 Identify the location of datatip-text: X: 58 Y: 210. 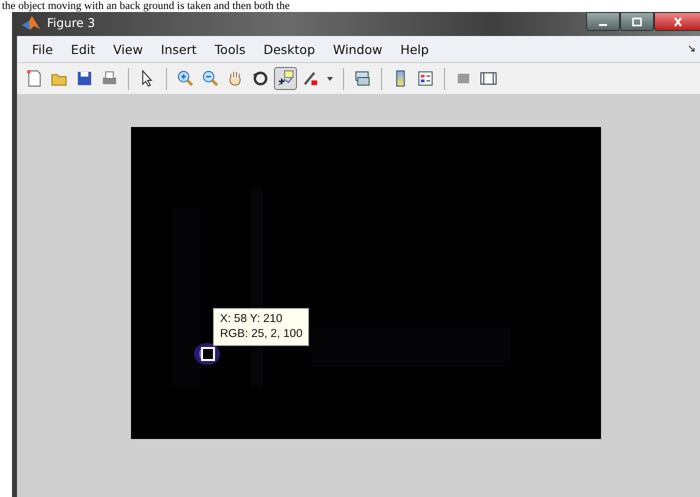
(252, 319).